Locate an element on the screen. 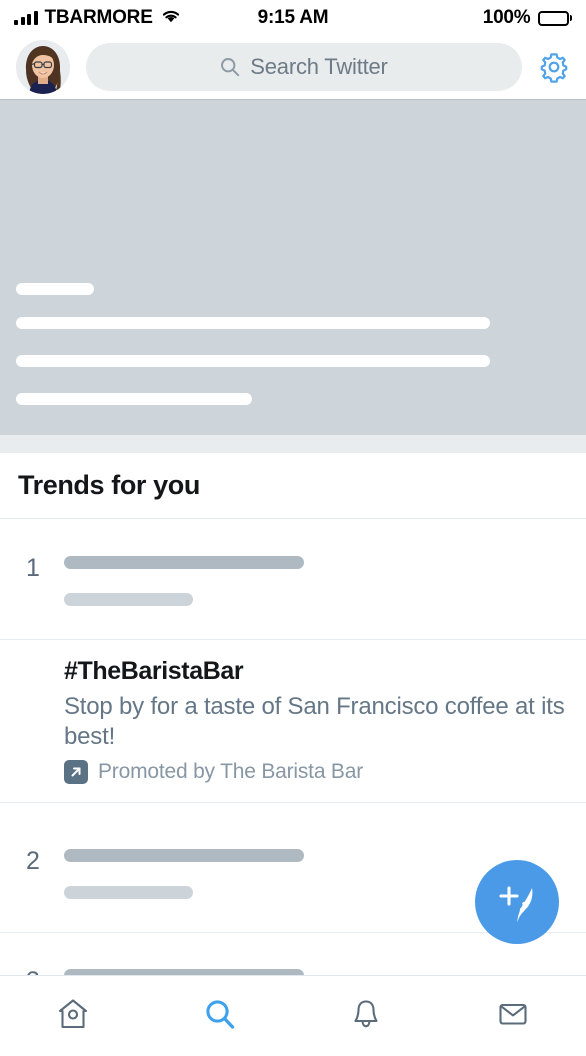  status-bar: TBARMORE 9:15 AM 100% is located at coordinates (293, 18).